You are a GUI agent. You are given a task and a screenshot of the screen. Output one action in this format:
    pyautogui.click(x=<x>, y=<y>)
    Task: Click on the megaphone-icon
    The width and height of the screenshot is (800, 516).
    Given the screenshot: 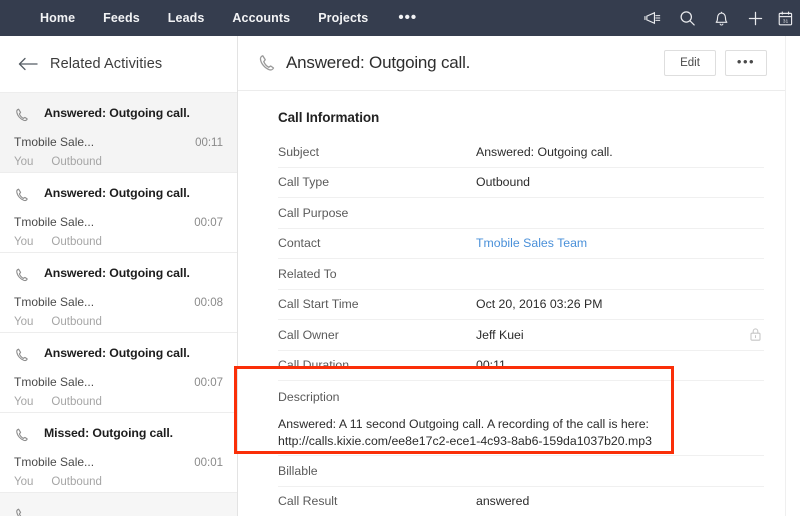 What is the action you would take?
    pyautogui.click(x=653, y=18)
    